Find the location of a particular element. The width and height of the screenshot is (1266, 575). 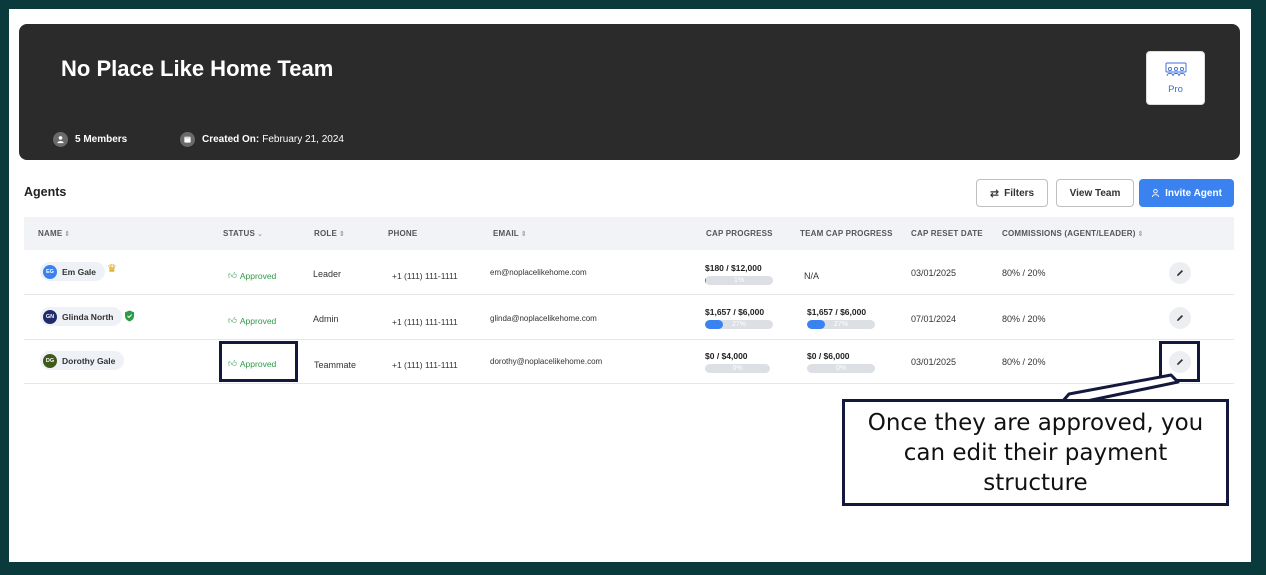

cap-progress-bar: 27% is located at coordinates (739, 324).